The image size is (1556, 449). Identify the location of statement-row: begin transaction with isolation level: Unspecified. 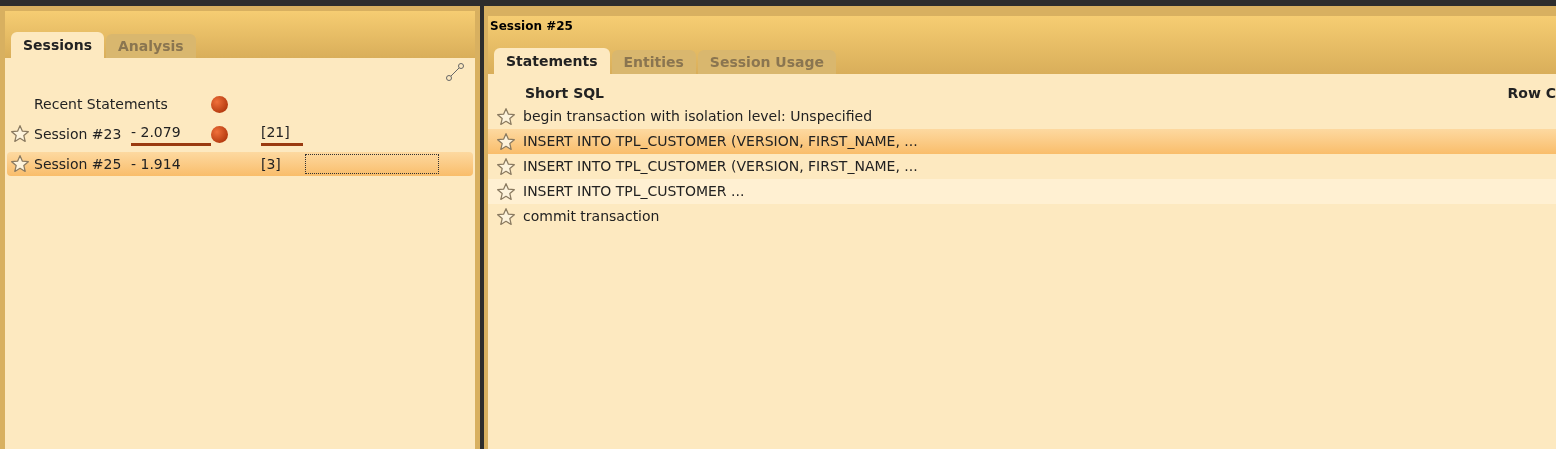
(1022, 116).